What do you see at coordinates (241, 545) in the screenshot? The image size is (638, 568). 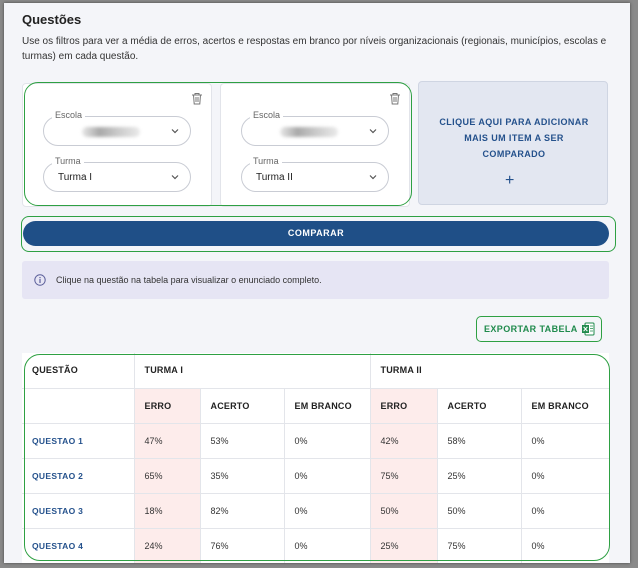 I see `table-cell: 76%` at bounding box center [241, 545].